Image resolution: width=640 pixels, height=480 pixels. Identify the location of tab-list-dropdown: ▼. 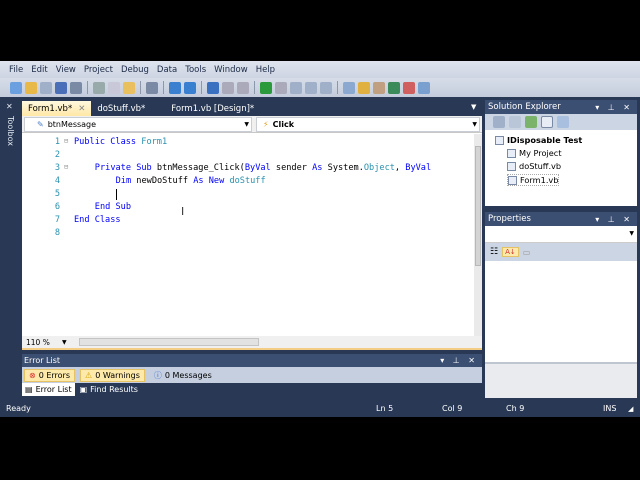
(473, 107).